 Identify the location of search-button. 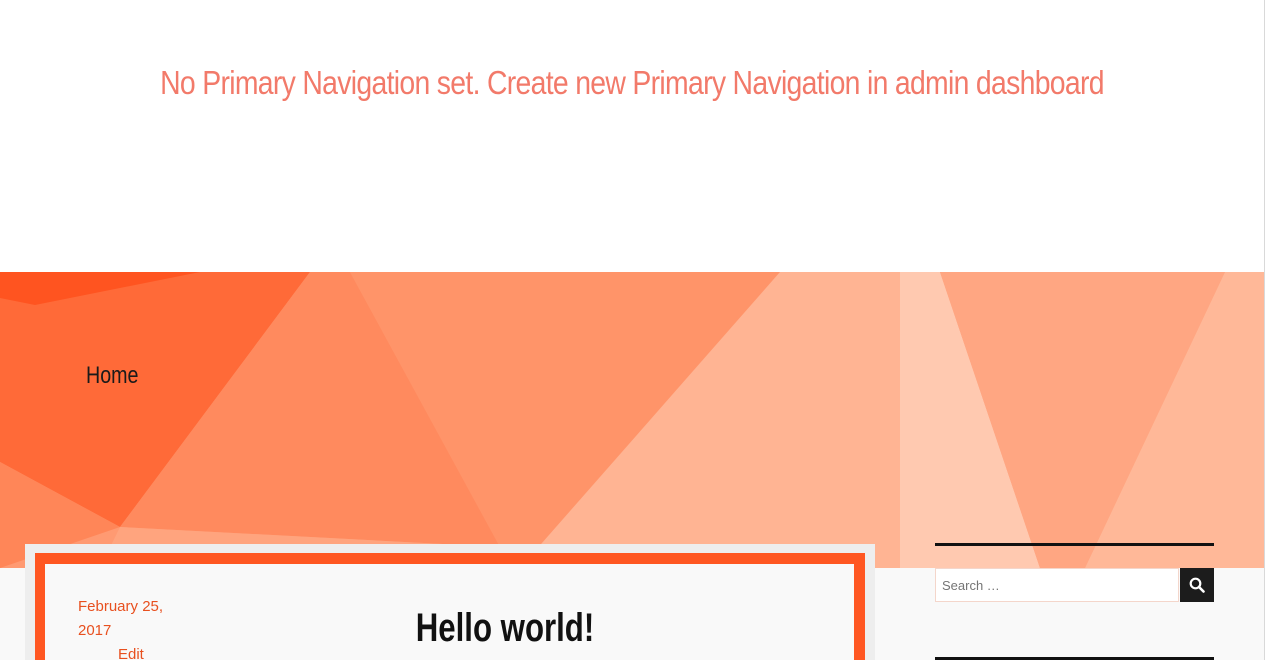
(1197, 585).